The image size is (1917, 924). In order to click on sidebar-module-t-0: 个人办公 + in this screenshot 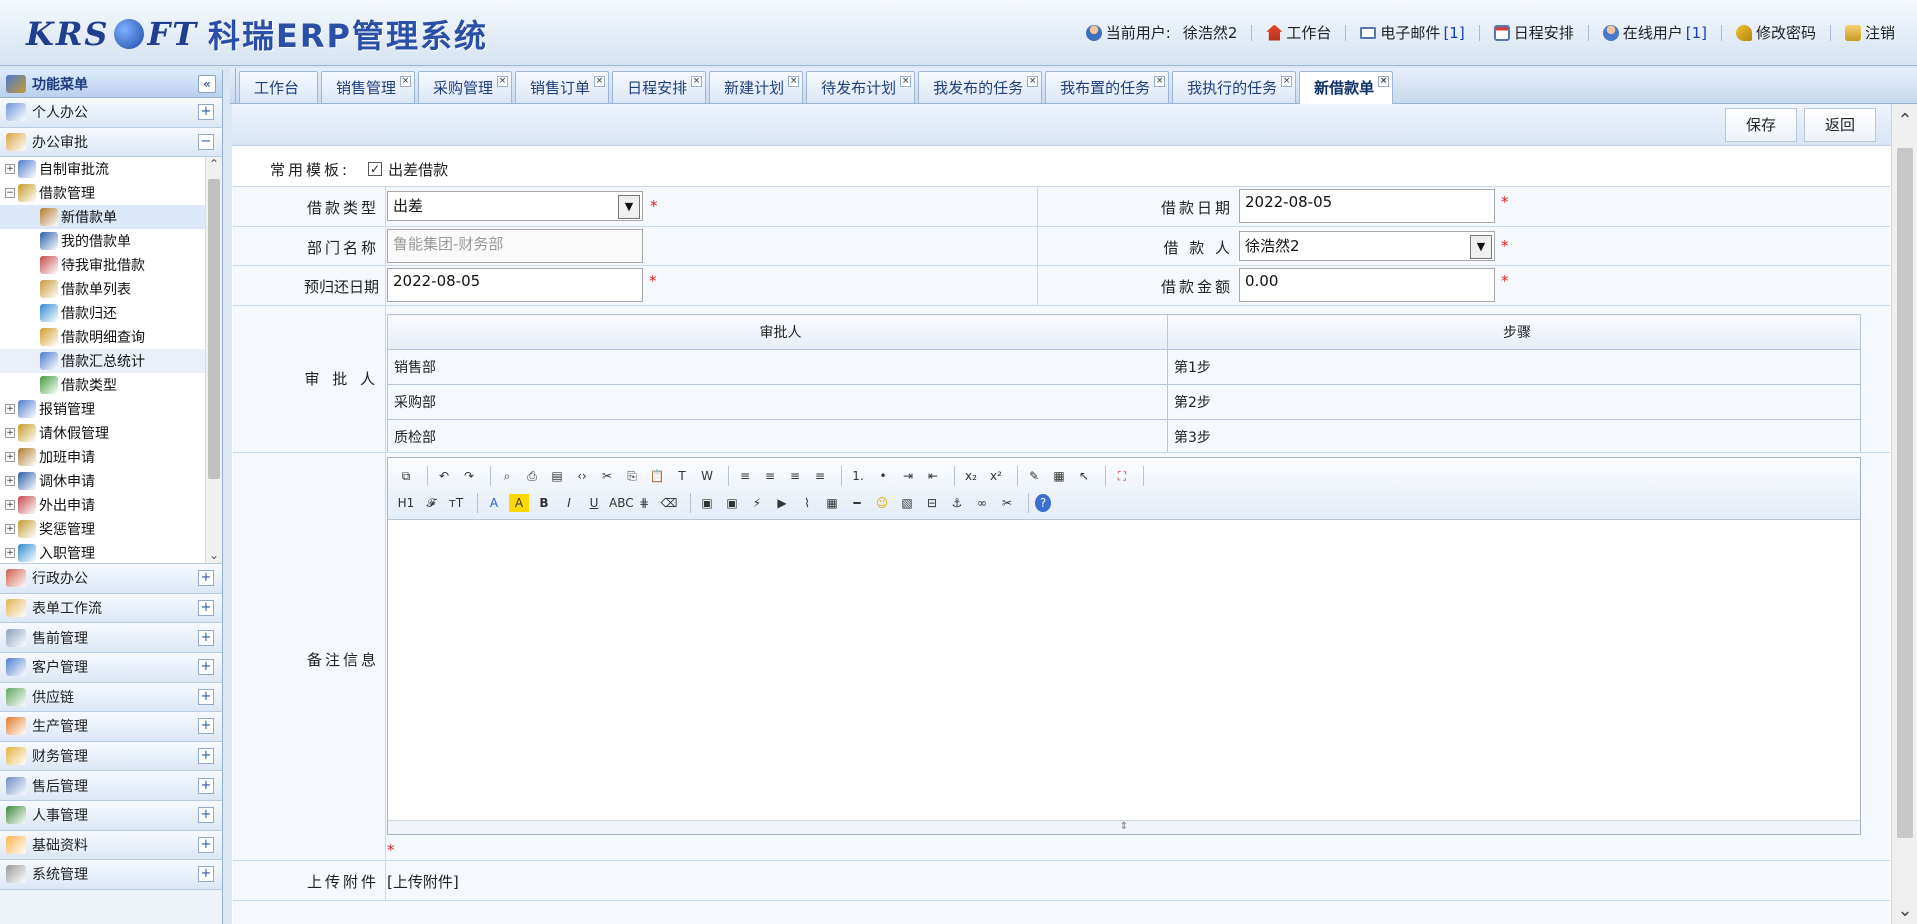, I will do `click(111, 113)`.